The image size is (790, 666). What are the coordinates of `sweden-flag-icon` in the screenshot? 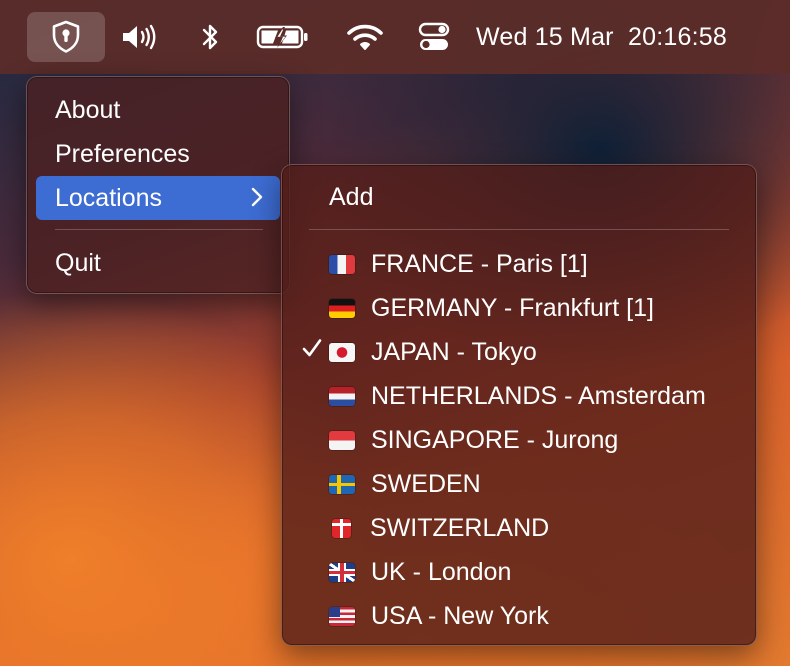 It's located at (342, 484).